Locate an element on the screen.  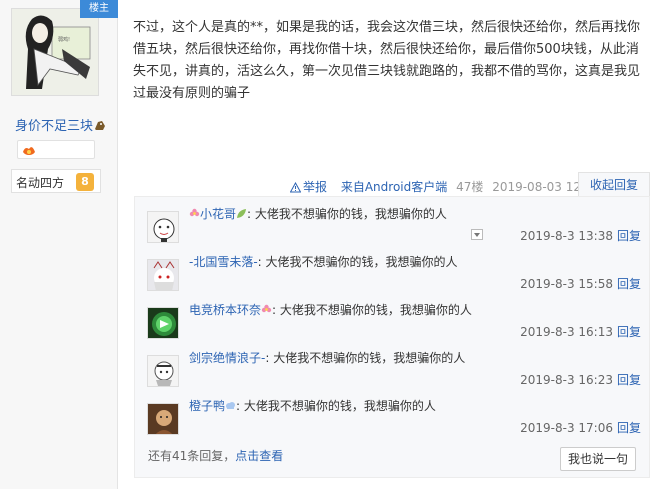
reply-meta: 2019-8-3 16:23 回复 is located at coordinates (580, 379).